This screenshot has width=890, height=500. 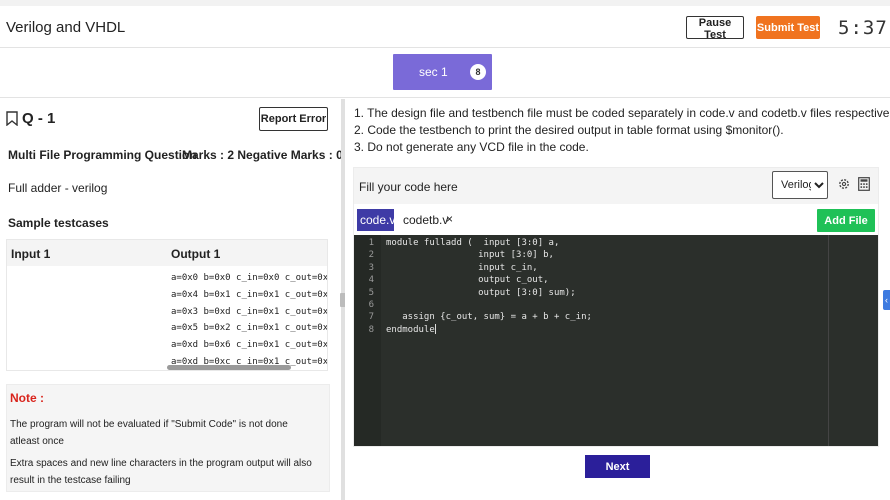 I want to click on section-label: sec 1, so click(x=433, y=72).